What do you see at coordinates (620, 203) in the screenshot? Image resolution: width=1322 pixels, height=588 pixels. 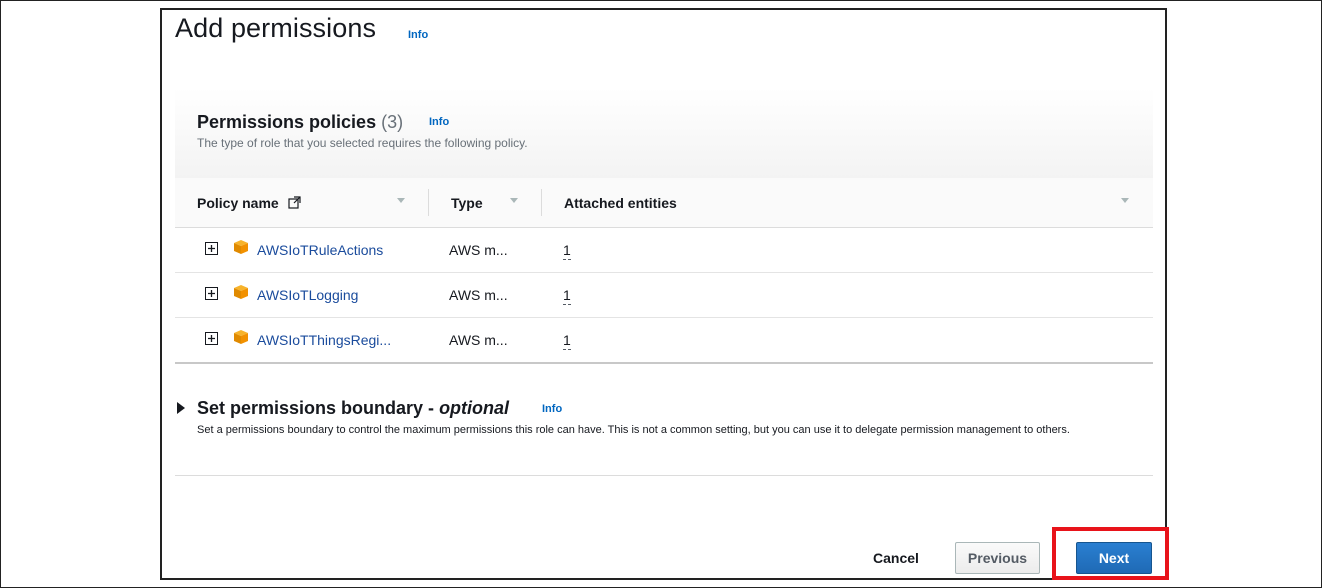 I see `column-attached-entities: Attached entities` at bounding box center [620, 203].